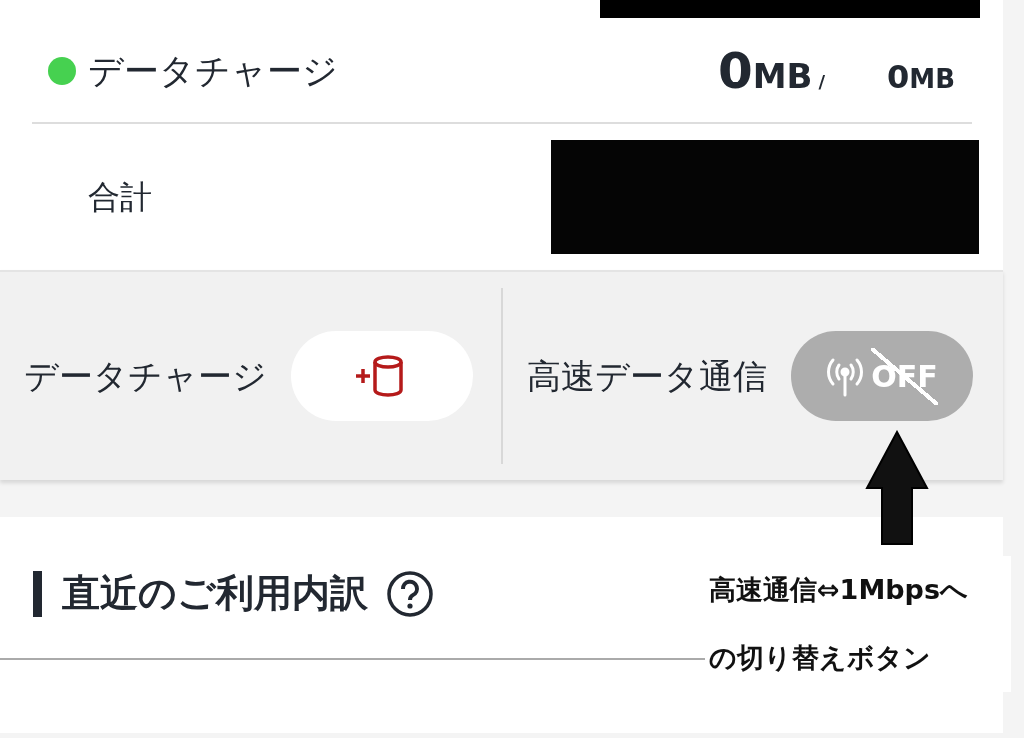 This screenshot has width=1024, height=738. I want to click on row-label: 合計, so click(120, 197).